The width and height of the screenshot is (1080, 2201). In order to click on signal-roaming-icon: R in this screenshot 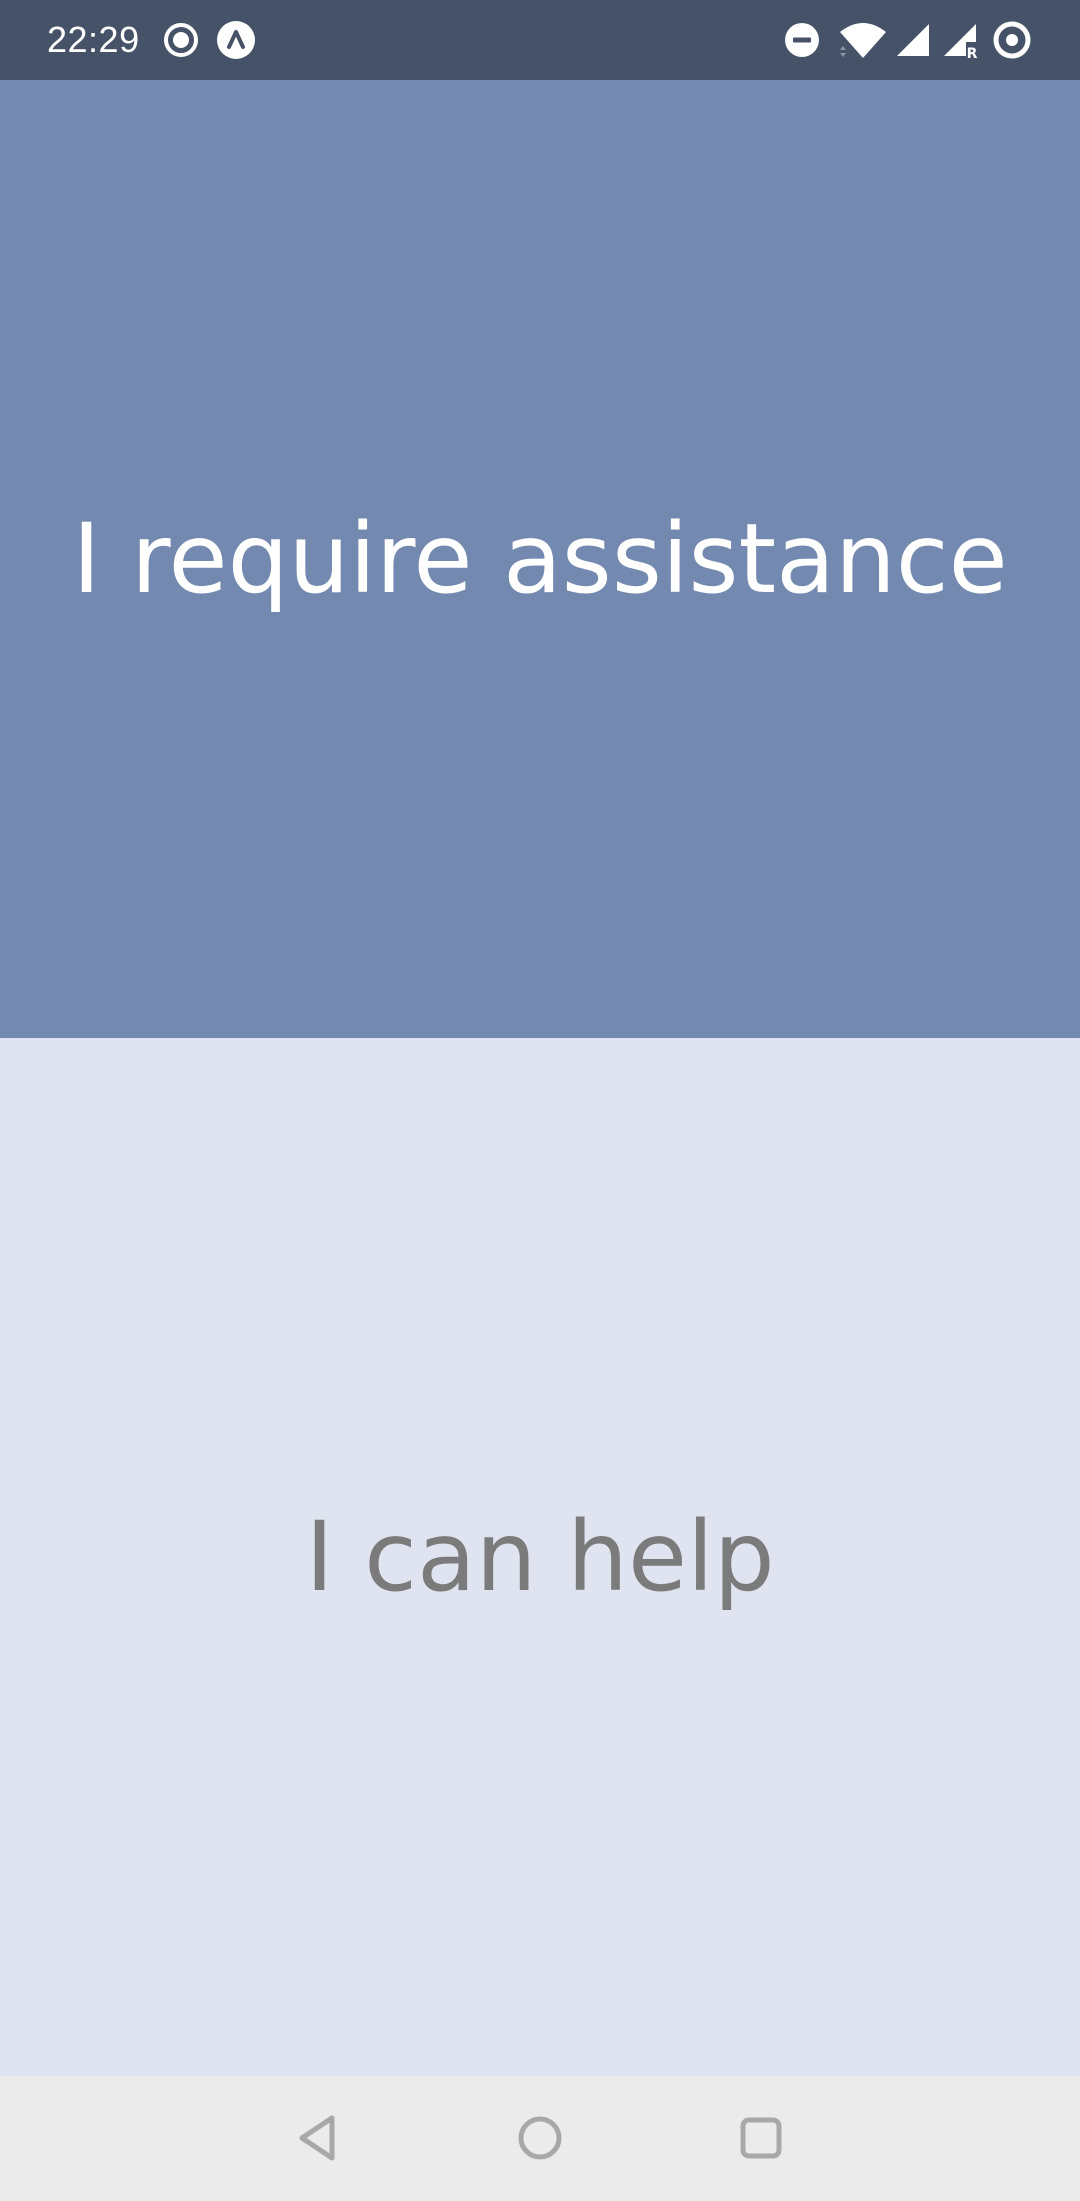, I will do `click(960, 40)`.